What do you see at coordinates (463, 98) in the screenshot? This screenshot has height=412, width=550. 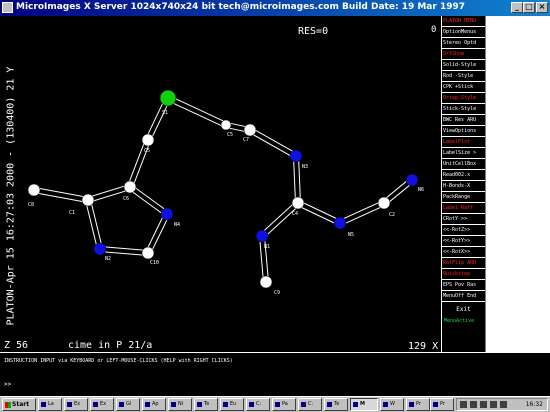 I see `menu-item: Ortep-Style` at bounding box center [463, 98].